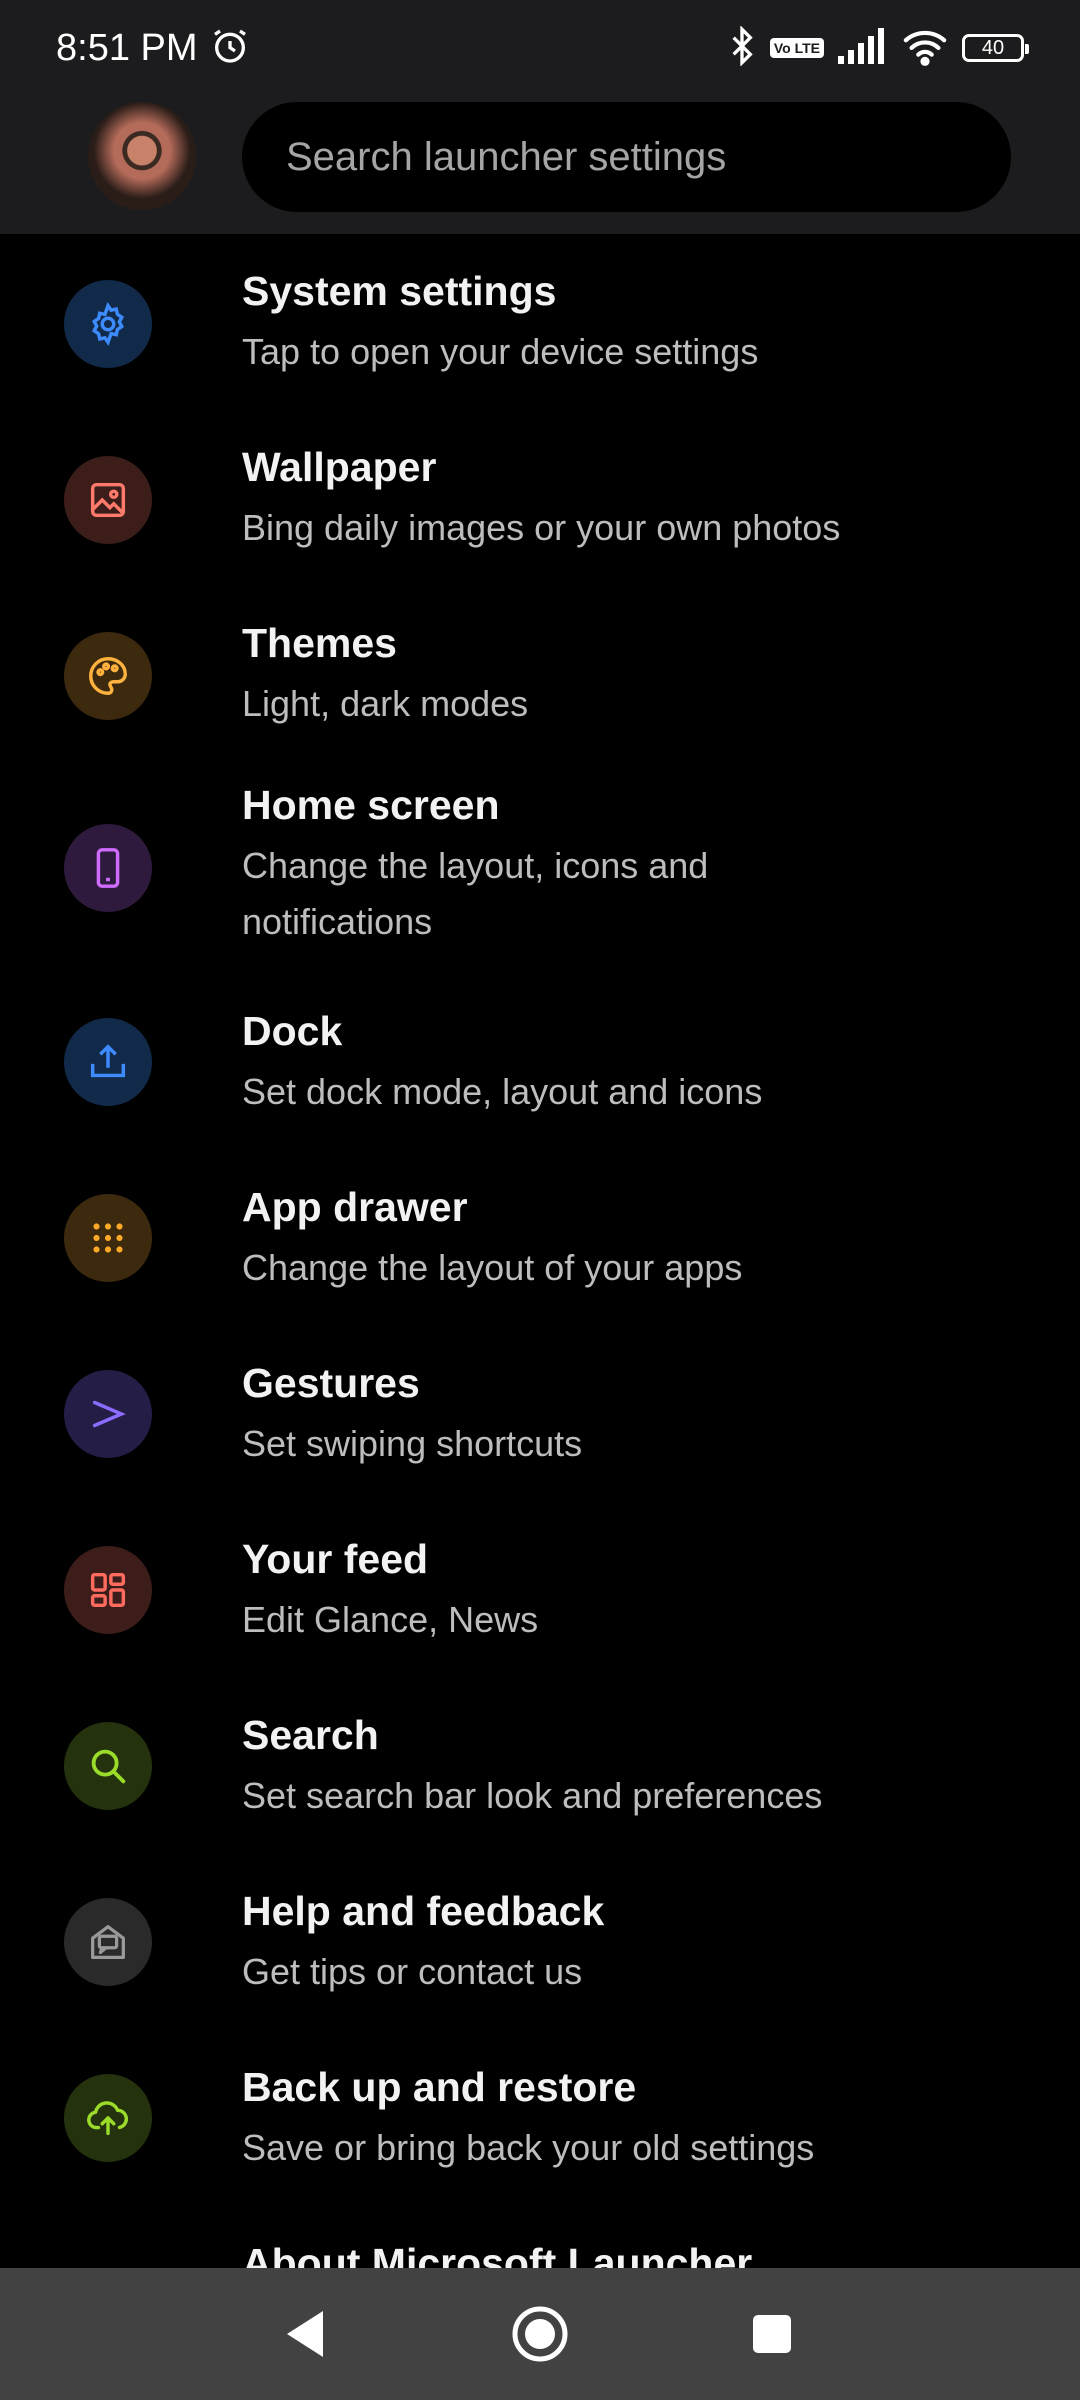 The image size is (1080, 2400). I want to click on phone-icon, so click(108, 868).